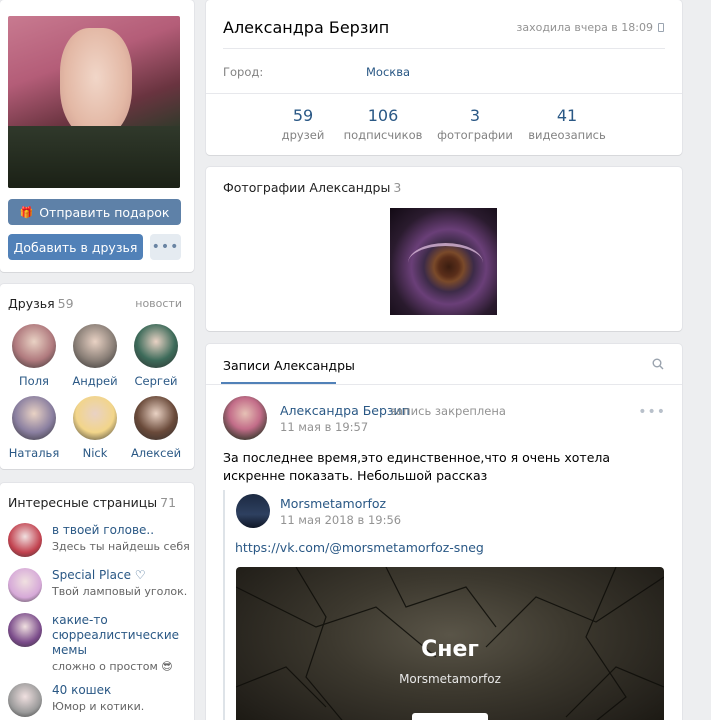  What do you see at coordinates (397, 187) in the screenshot?
I see `photos-count: 3` at bounding box center [397, 187].